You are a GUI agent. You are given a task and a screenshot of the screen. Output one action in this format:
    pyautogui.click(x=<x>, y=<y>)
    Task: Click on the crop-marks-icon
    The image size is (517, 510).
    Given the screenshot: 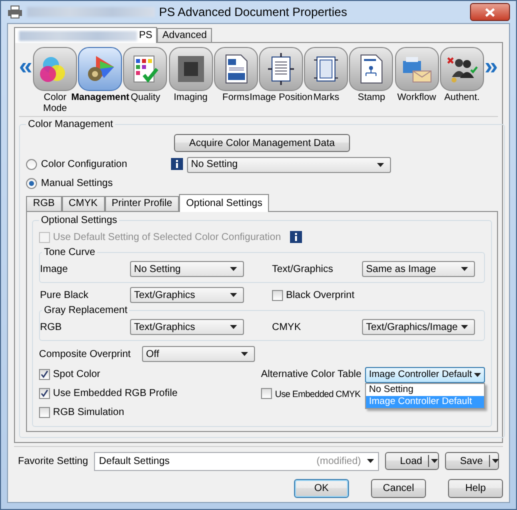 What is the action you would take?
    pyautogui.click(x=326, y=69)
    